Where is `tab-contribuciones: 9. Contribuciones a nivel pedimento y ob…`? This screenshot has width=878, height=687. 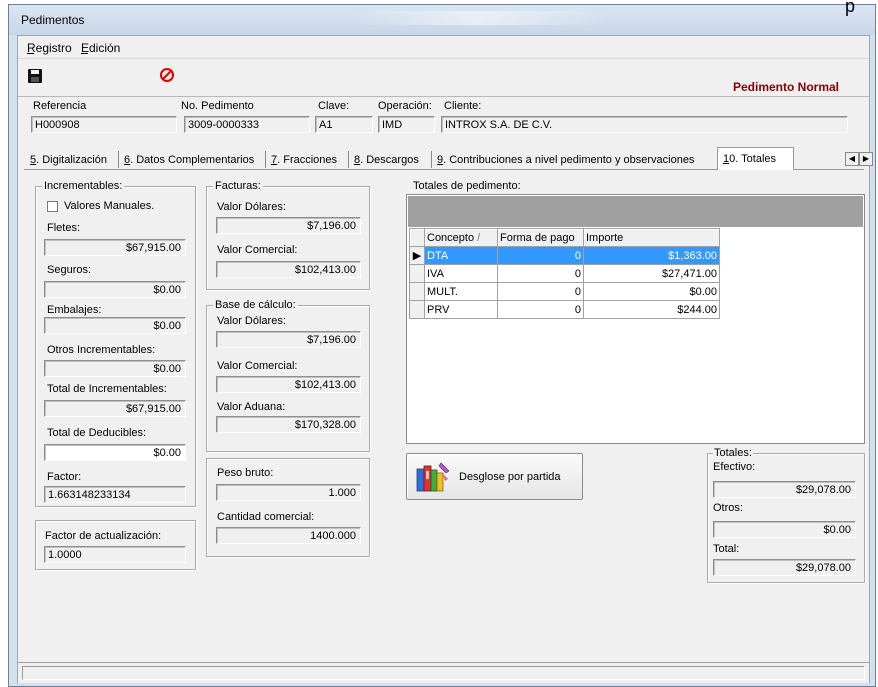 tab-contribuciones: 9. Contribuciones a nivel pedimento y ob… is located at coordinates (565, 160).